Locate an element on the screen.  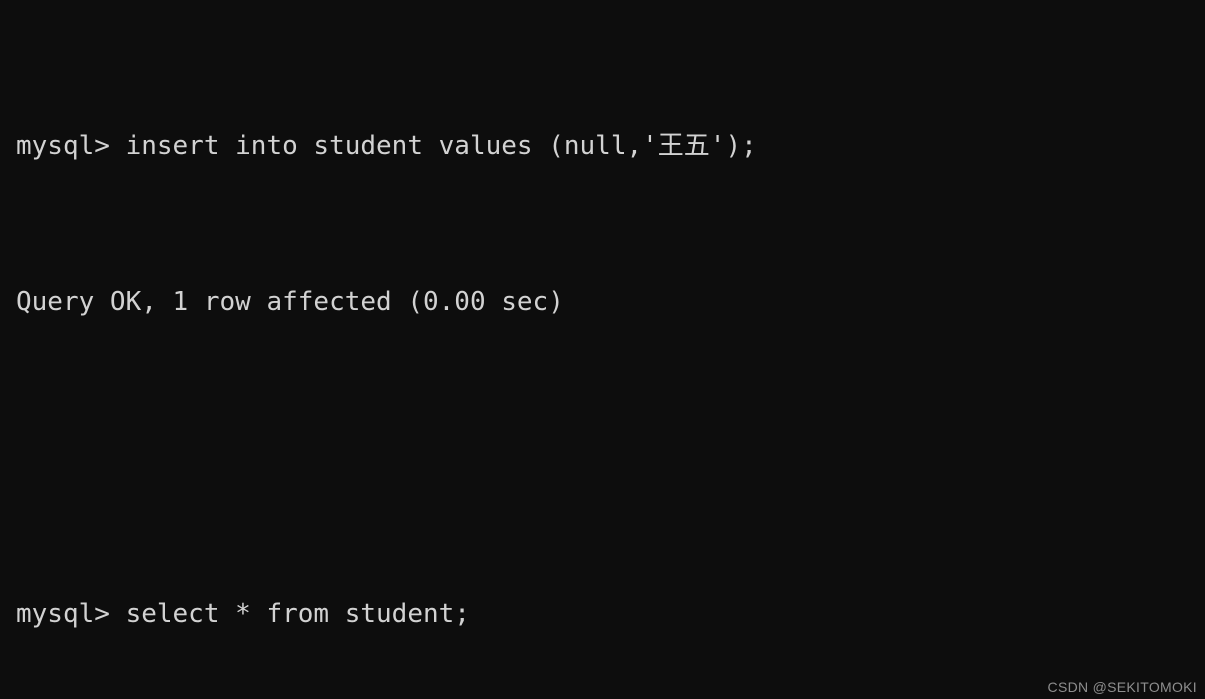
terminal-line-insert-result: Query OK, 1 row affected (0.00 sec) is located at coordinates (290, 302).